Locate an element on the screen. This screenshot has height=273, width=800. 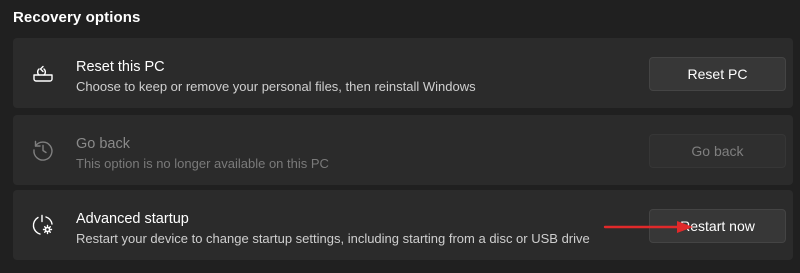
reset-pc-title: Reset this PC is located at coordinates (120, 67).